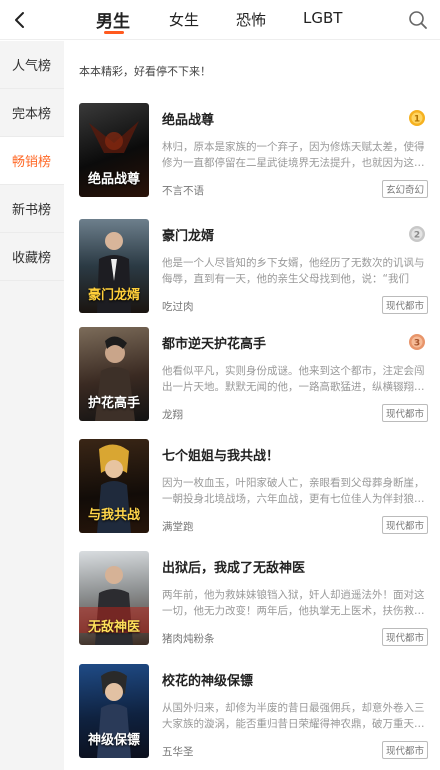 The width and height of the screenshot is (440, 770). Describe the element at coordinates (113, 627) in the screenshot. I see `cover-title-text: 无敌神医` at that location.